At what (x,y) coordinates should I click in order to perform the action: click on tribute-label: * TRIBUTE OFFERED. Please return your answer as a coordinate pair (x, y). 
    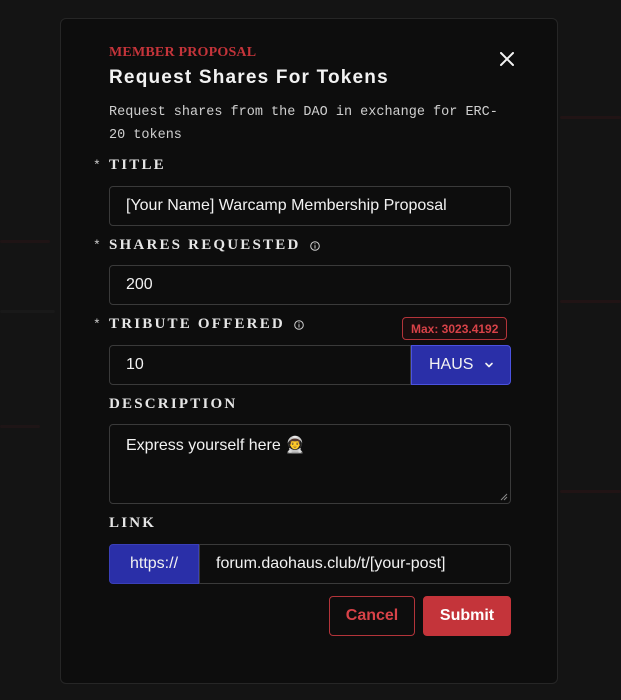
    Looking at the image, I should click on (198, 324).